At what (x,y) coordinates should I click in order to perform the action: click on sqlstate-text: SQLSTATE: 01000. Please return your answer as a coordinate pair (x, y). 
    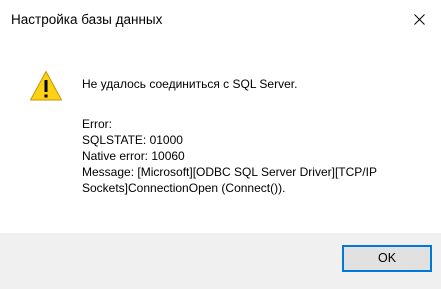
    Looking at the image, I should click on (132, 140).